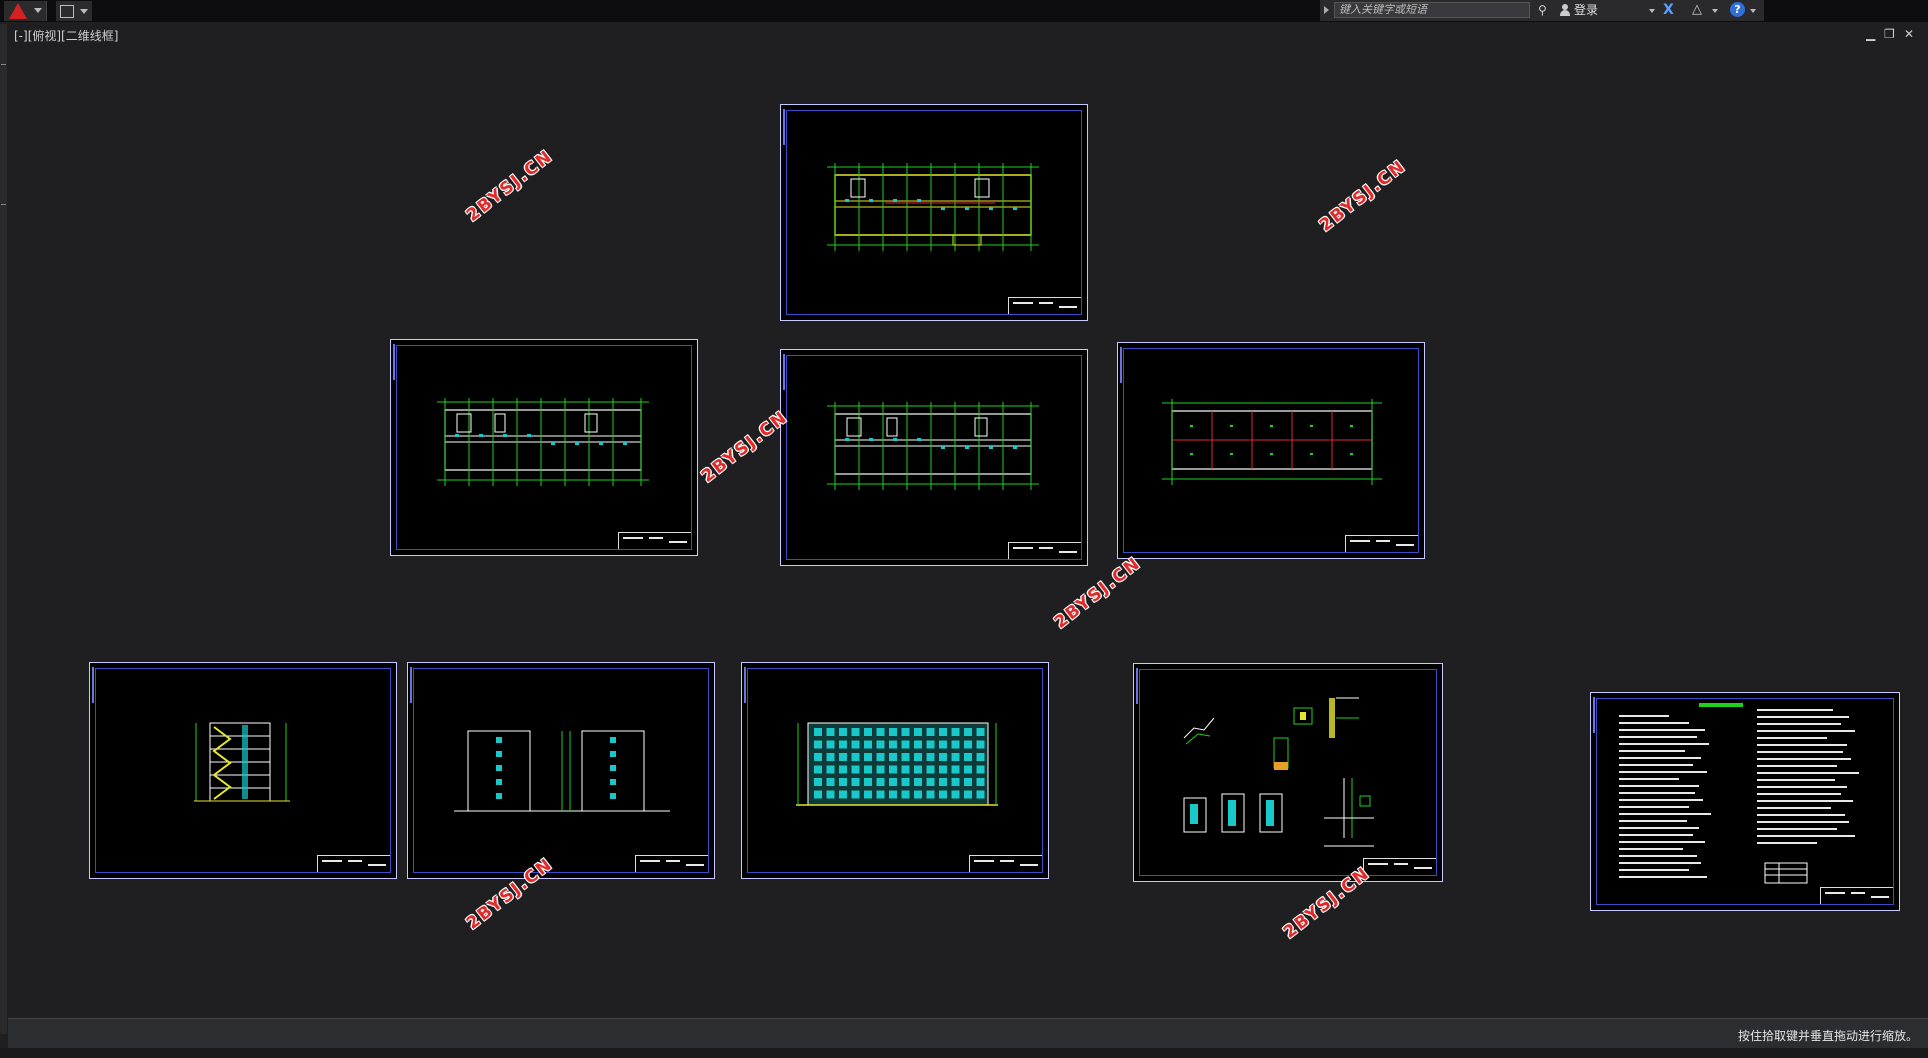 This screenshot has height=1058, width=1928. Describe the element at coordinates (67, 11) in the screenshot. I see `workspace-icon` at that location.